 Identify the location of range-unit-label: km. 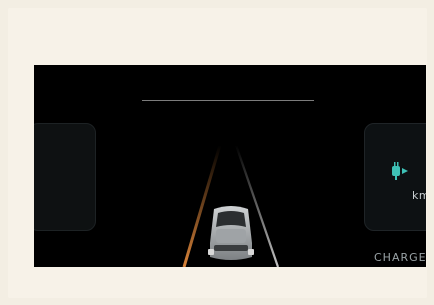
(419, 195).